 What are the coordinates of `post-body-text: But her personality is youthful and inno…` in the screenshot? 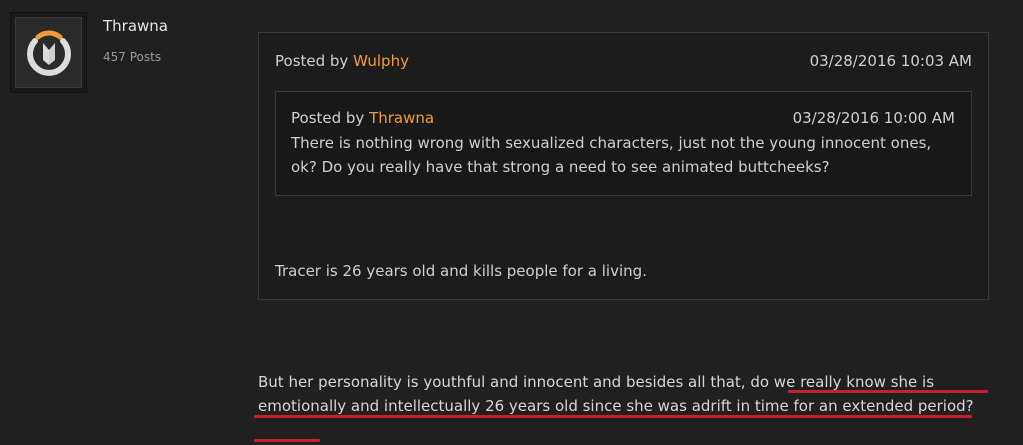 It's located at (616, 394).